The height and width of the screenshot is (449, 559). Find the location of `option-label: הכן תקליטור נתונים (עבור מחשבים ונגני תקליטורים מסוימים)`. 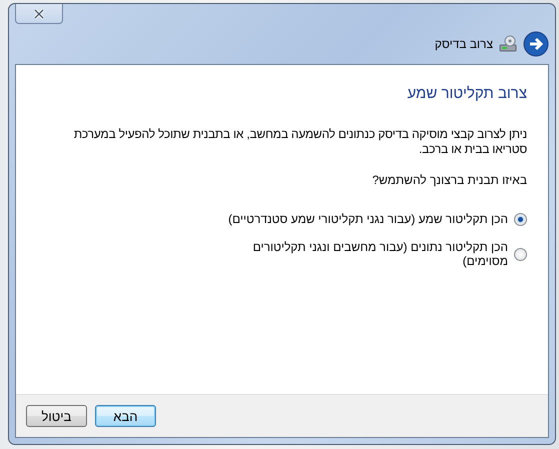

option-label: הכן תקליטור נתונים (עבור מחשבים ונגני תקליטורים מסוימים) is located at coordinates (358, 254).